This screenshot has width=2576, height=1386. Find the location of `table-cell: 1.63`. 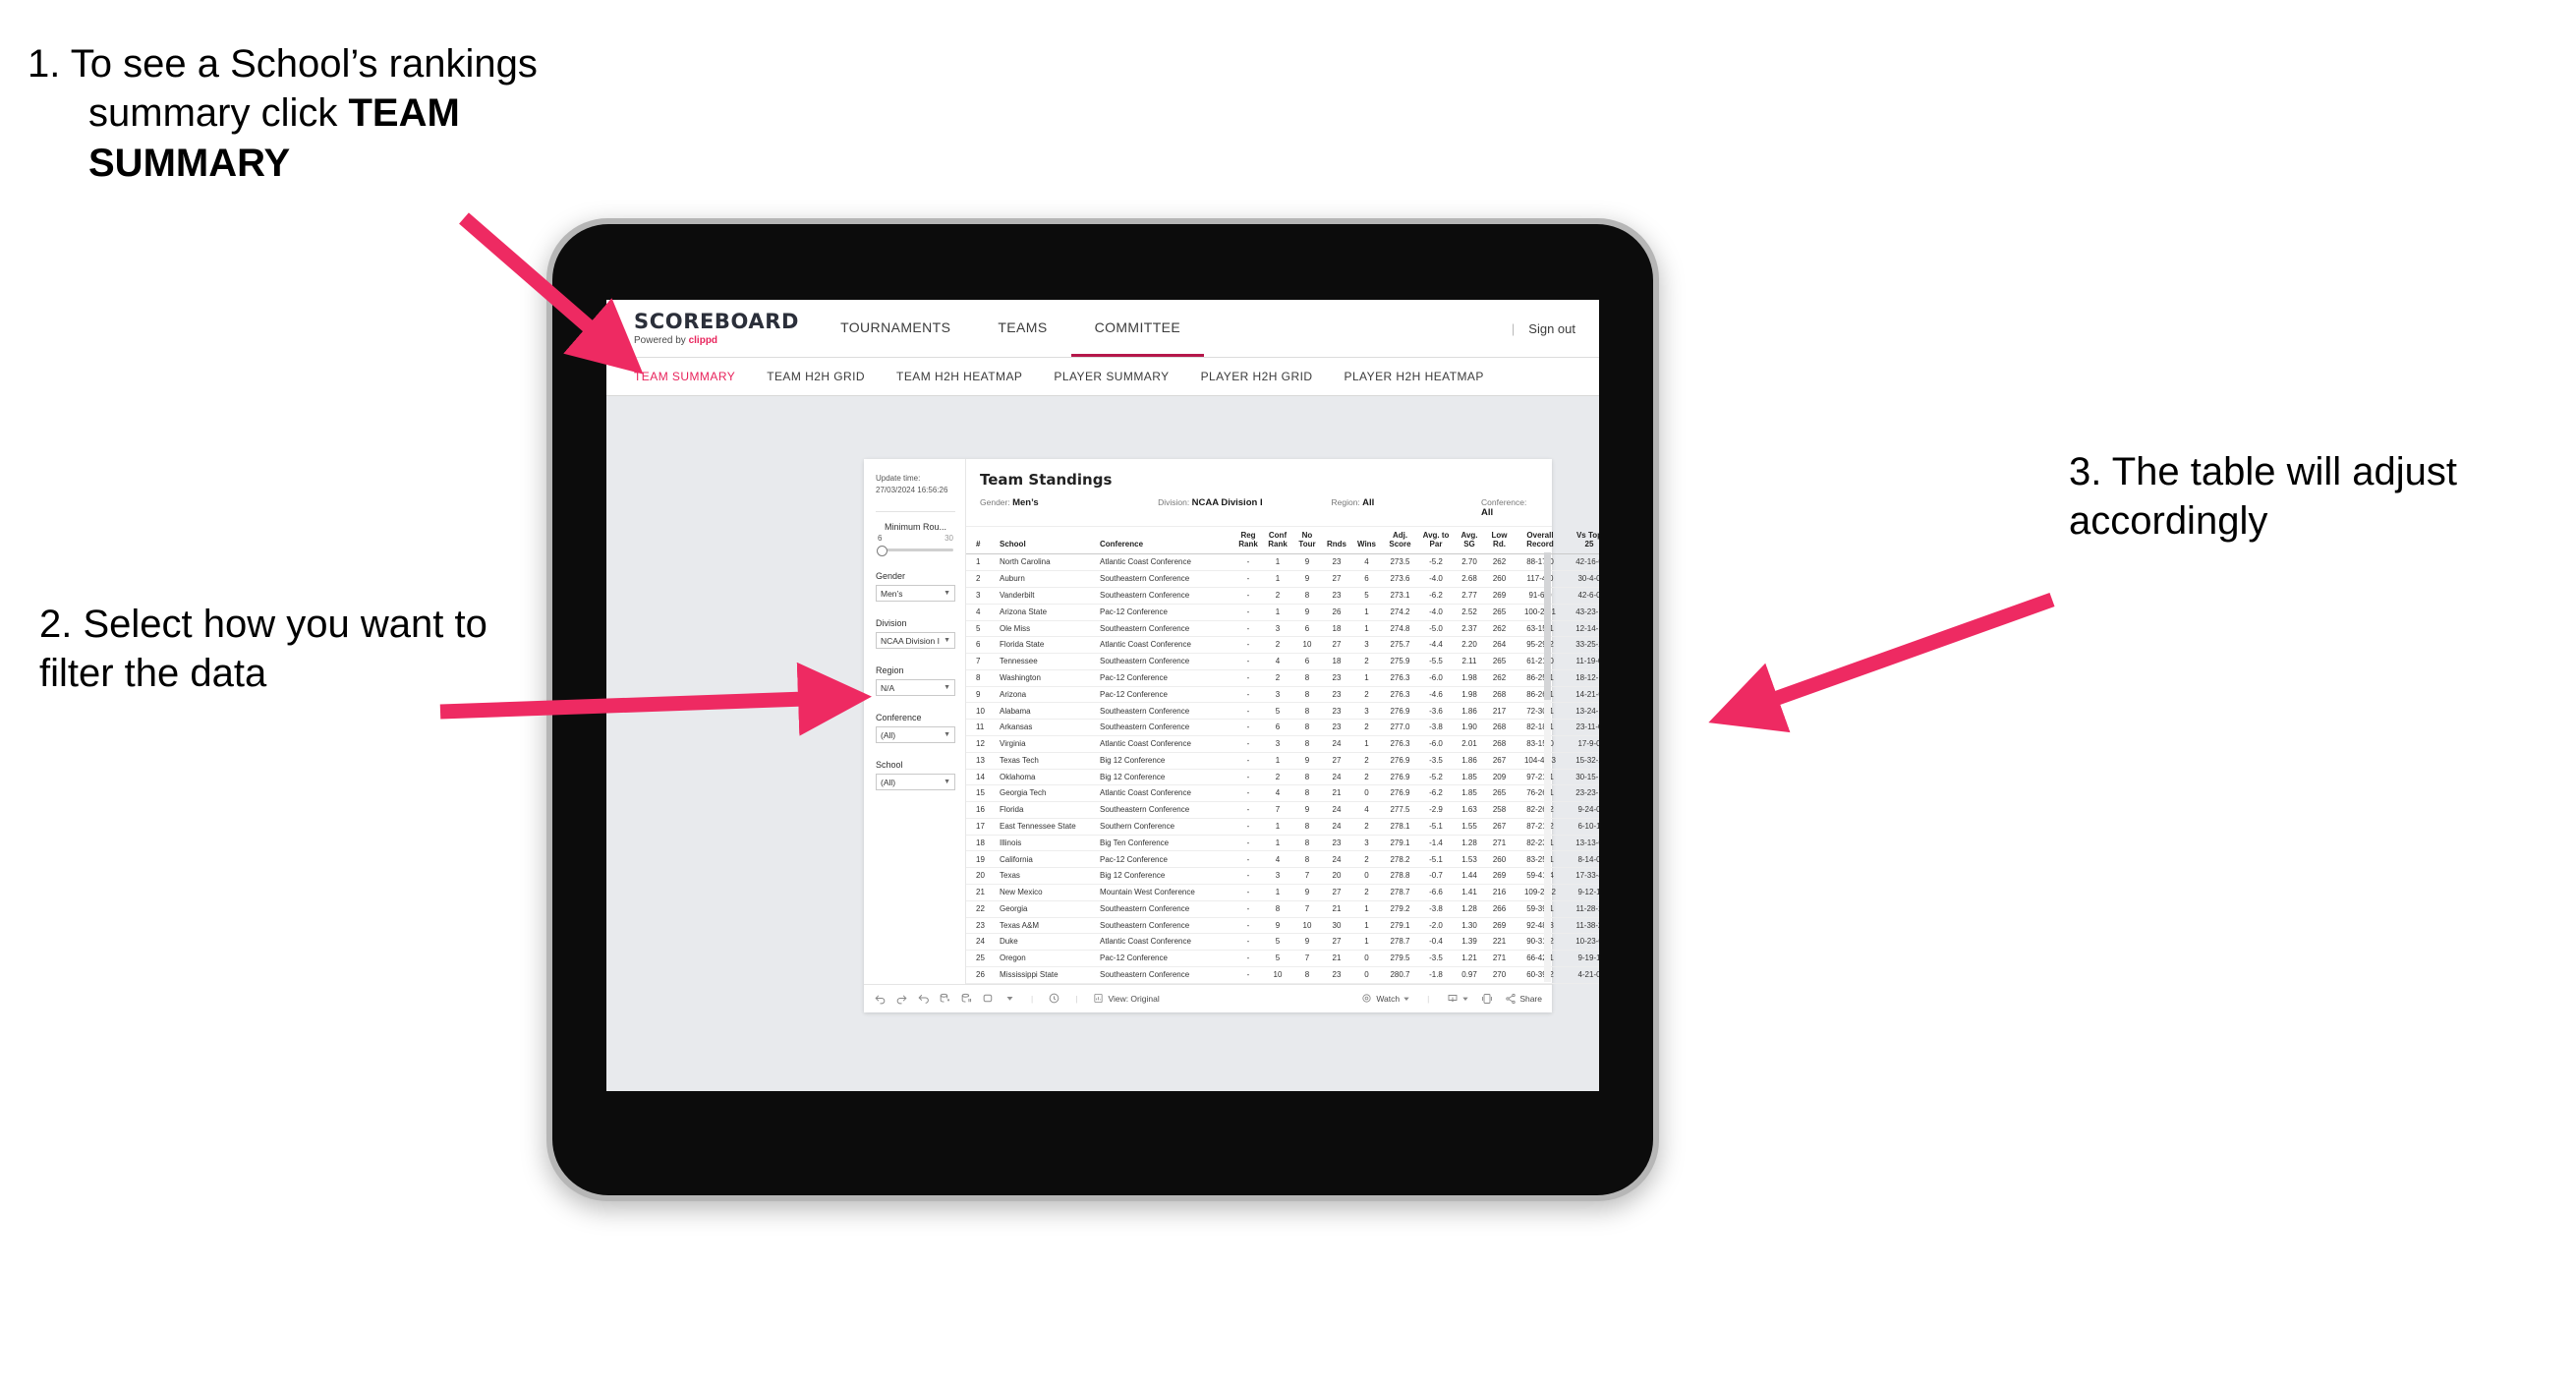

table-cell: 1.63 is located at coordinates (1470, 810).